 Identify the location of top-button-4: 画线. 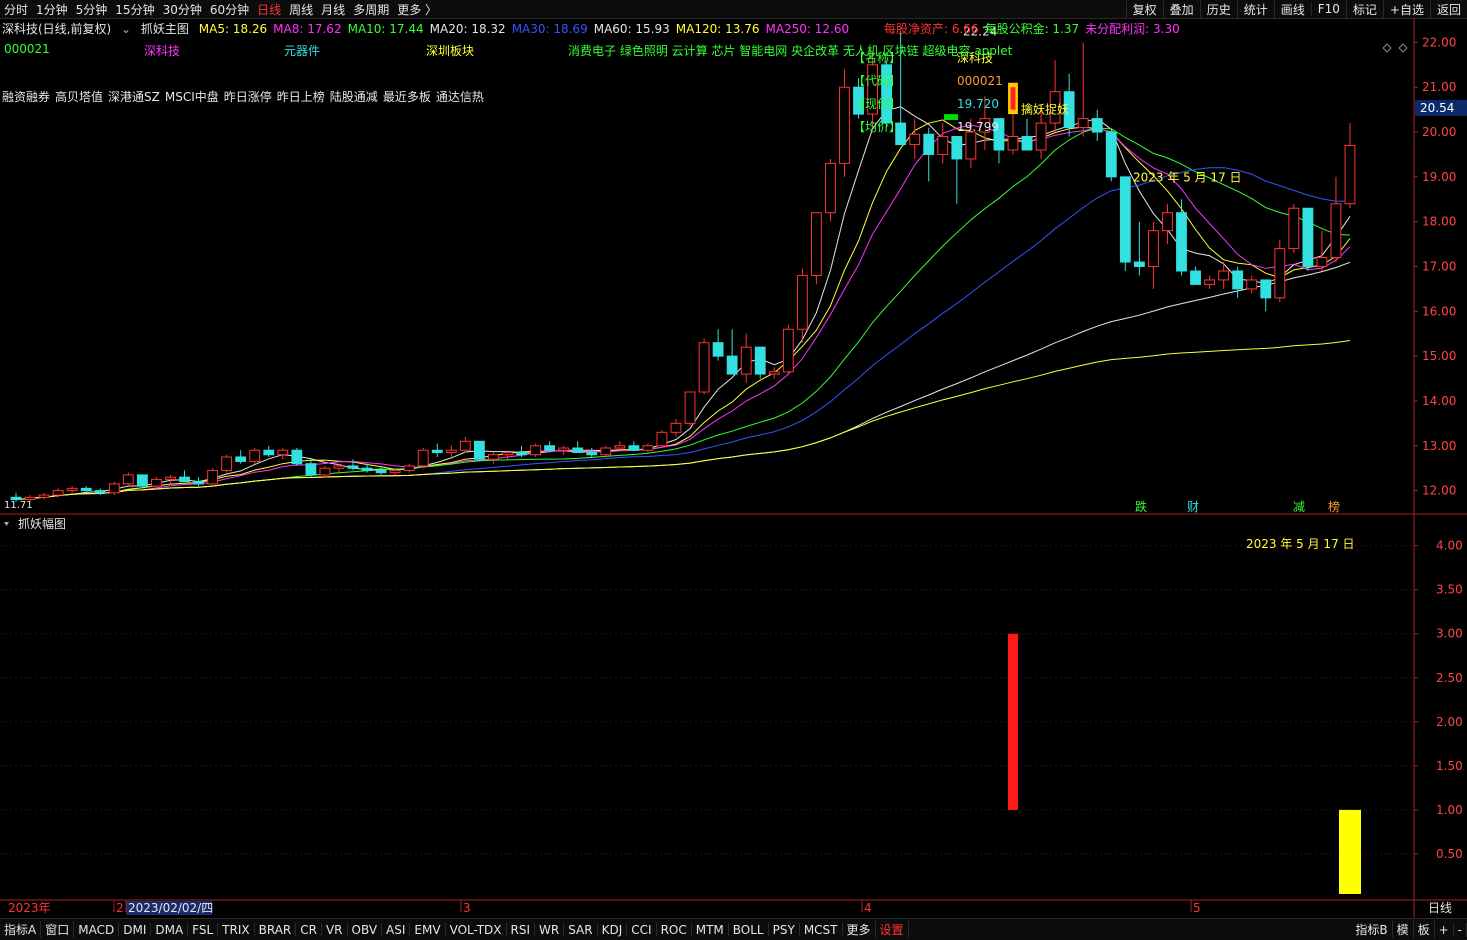
(1292, 9).